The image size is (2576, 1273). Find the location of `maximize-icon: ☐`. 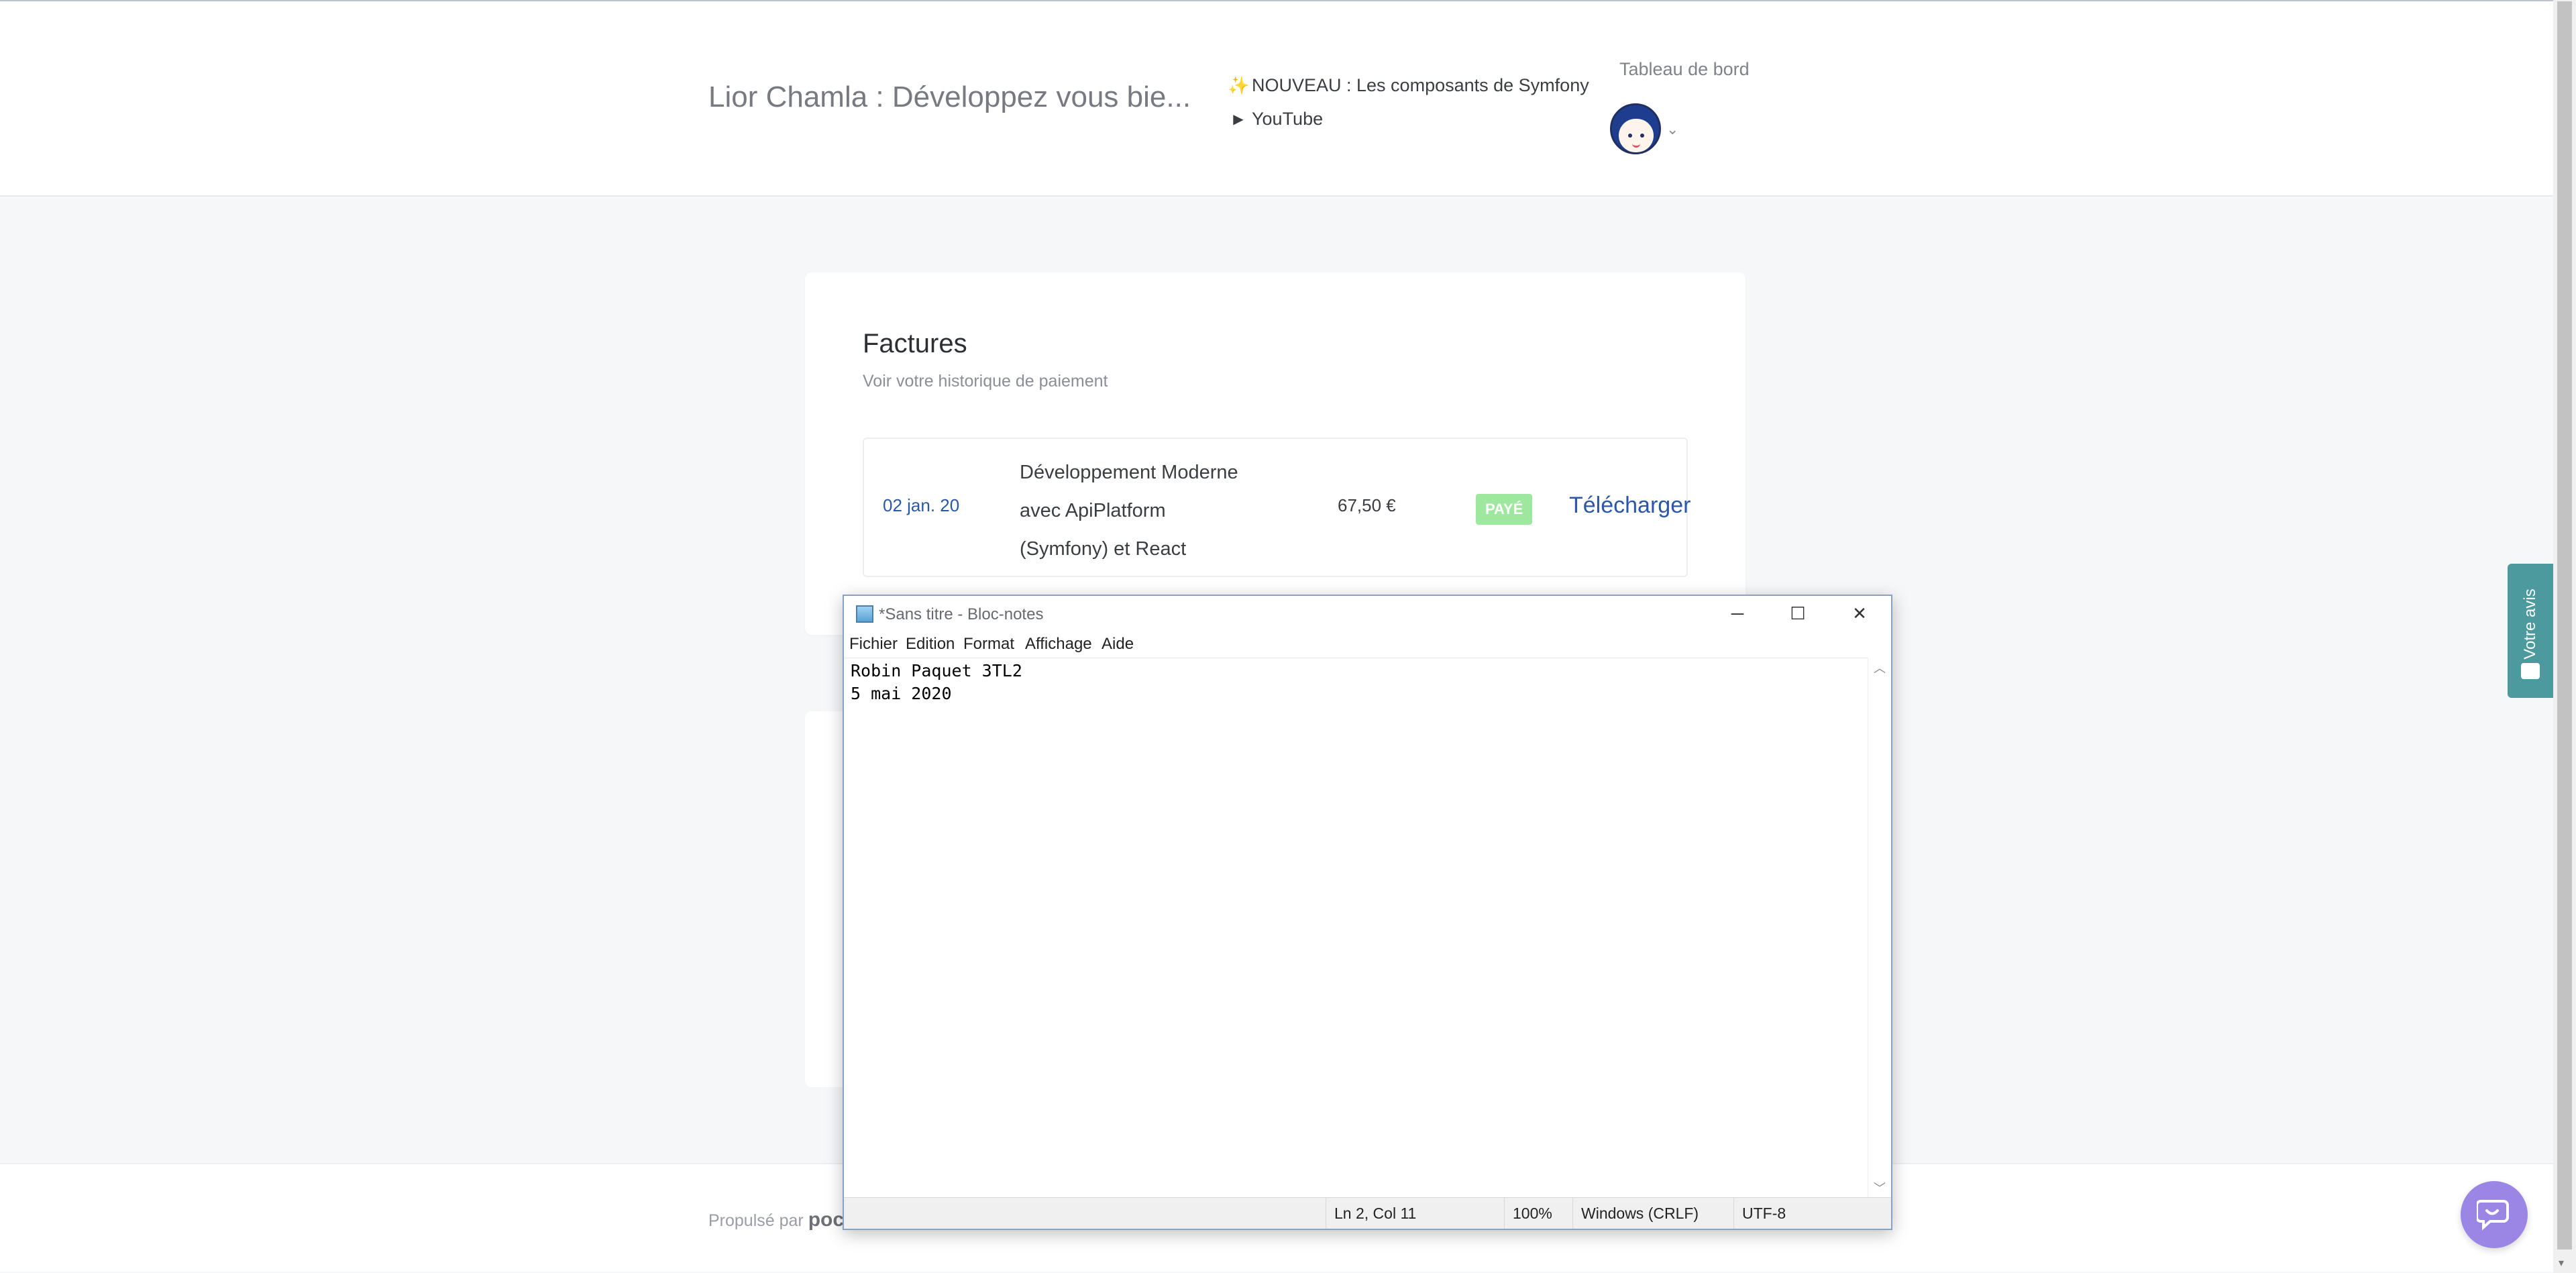

maximize-icon: ☐ is located at coordinates (1798, 613).